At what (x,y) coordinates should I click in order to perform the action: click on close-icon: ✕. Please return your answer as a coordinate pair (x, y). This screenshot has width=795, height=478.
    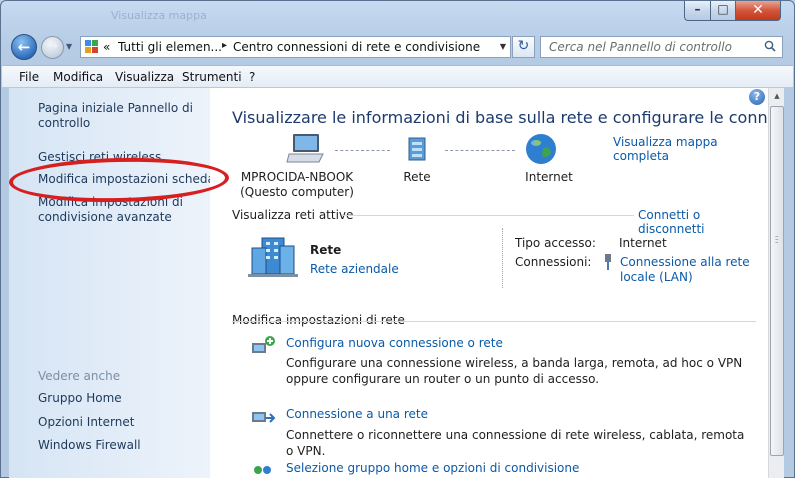
    Looking at the image, I should click on (758, 10).